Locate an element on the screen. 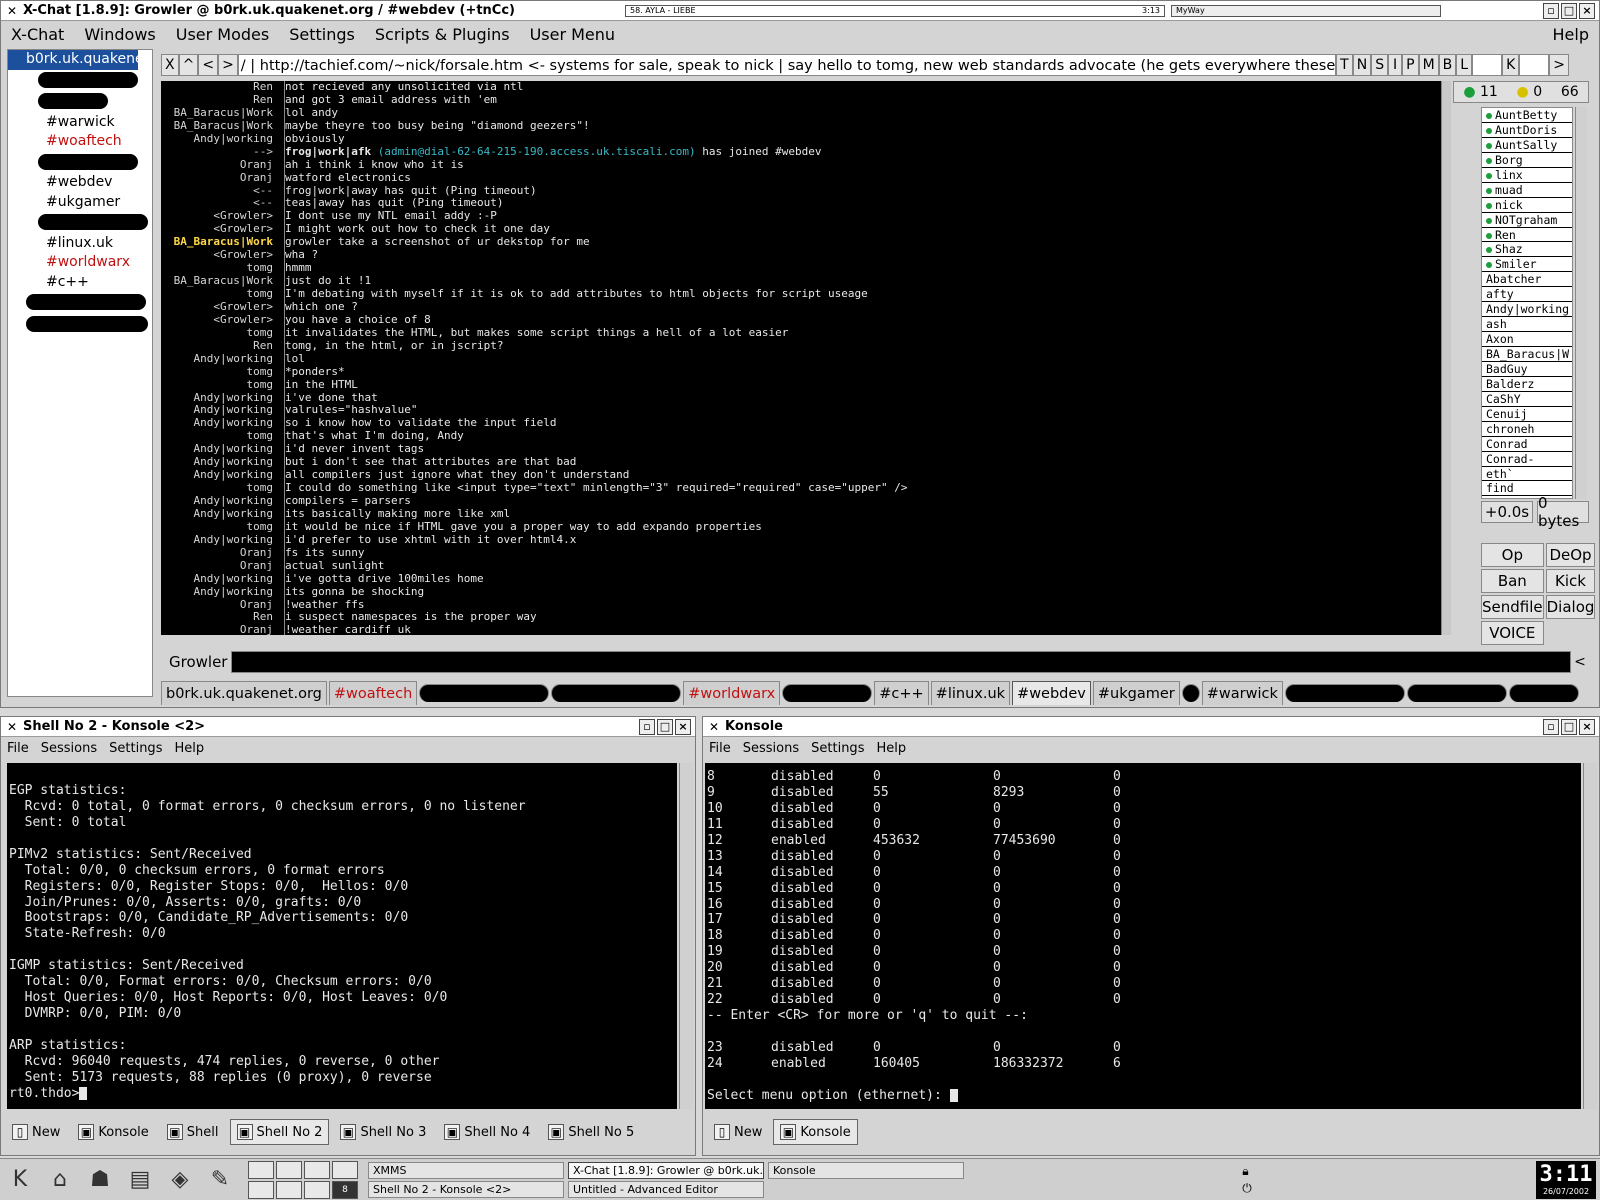 The image size is (1600, 1200). channel-tab: #c++ is located at coordinates (901, 693).